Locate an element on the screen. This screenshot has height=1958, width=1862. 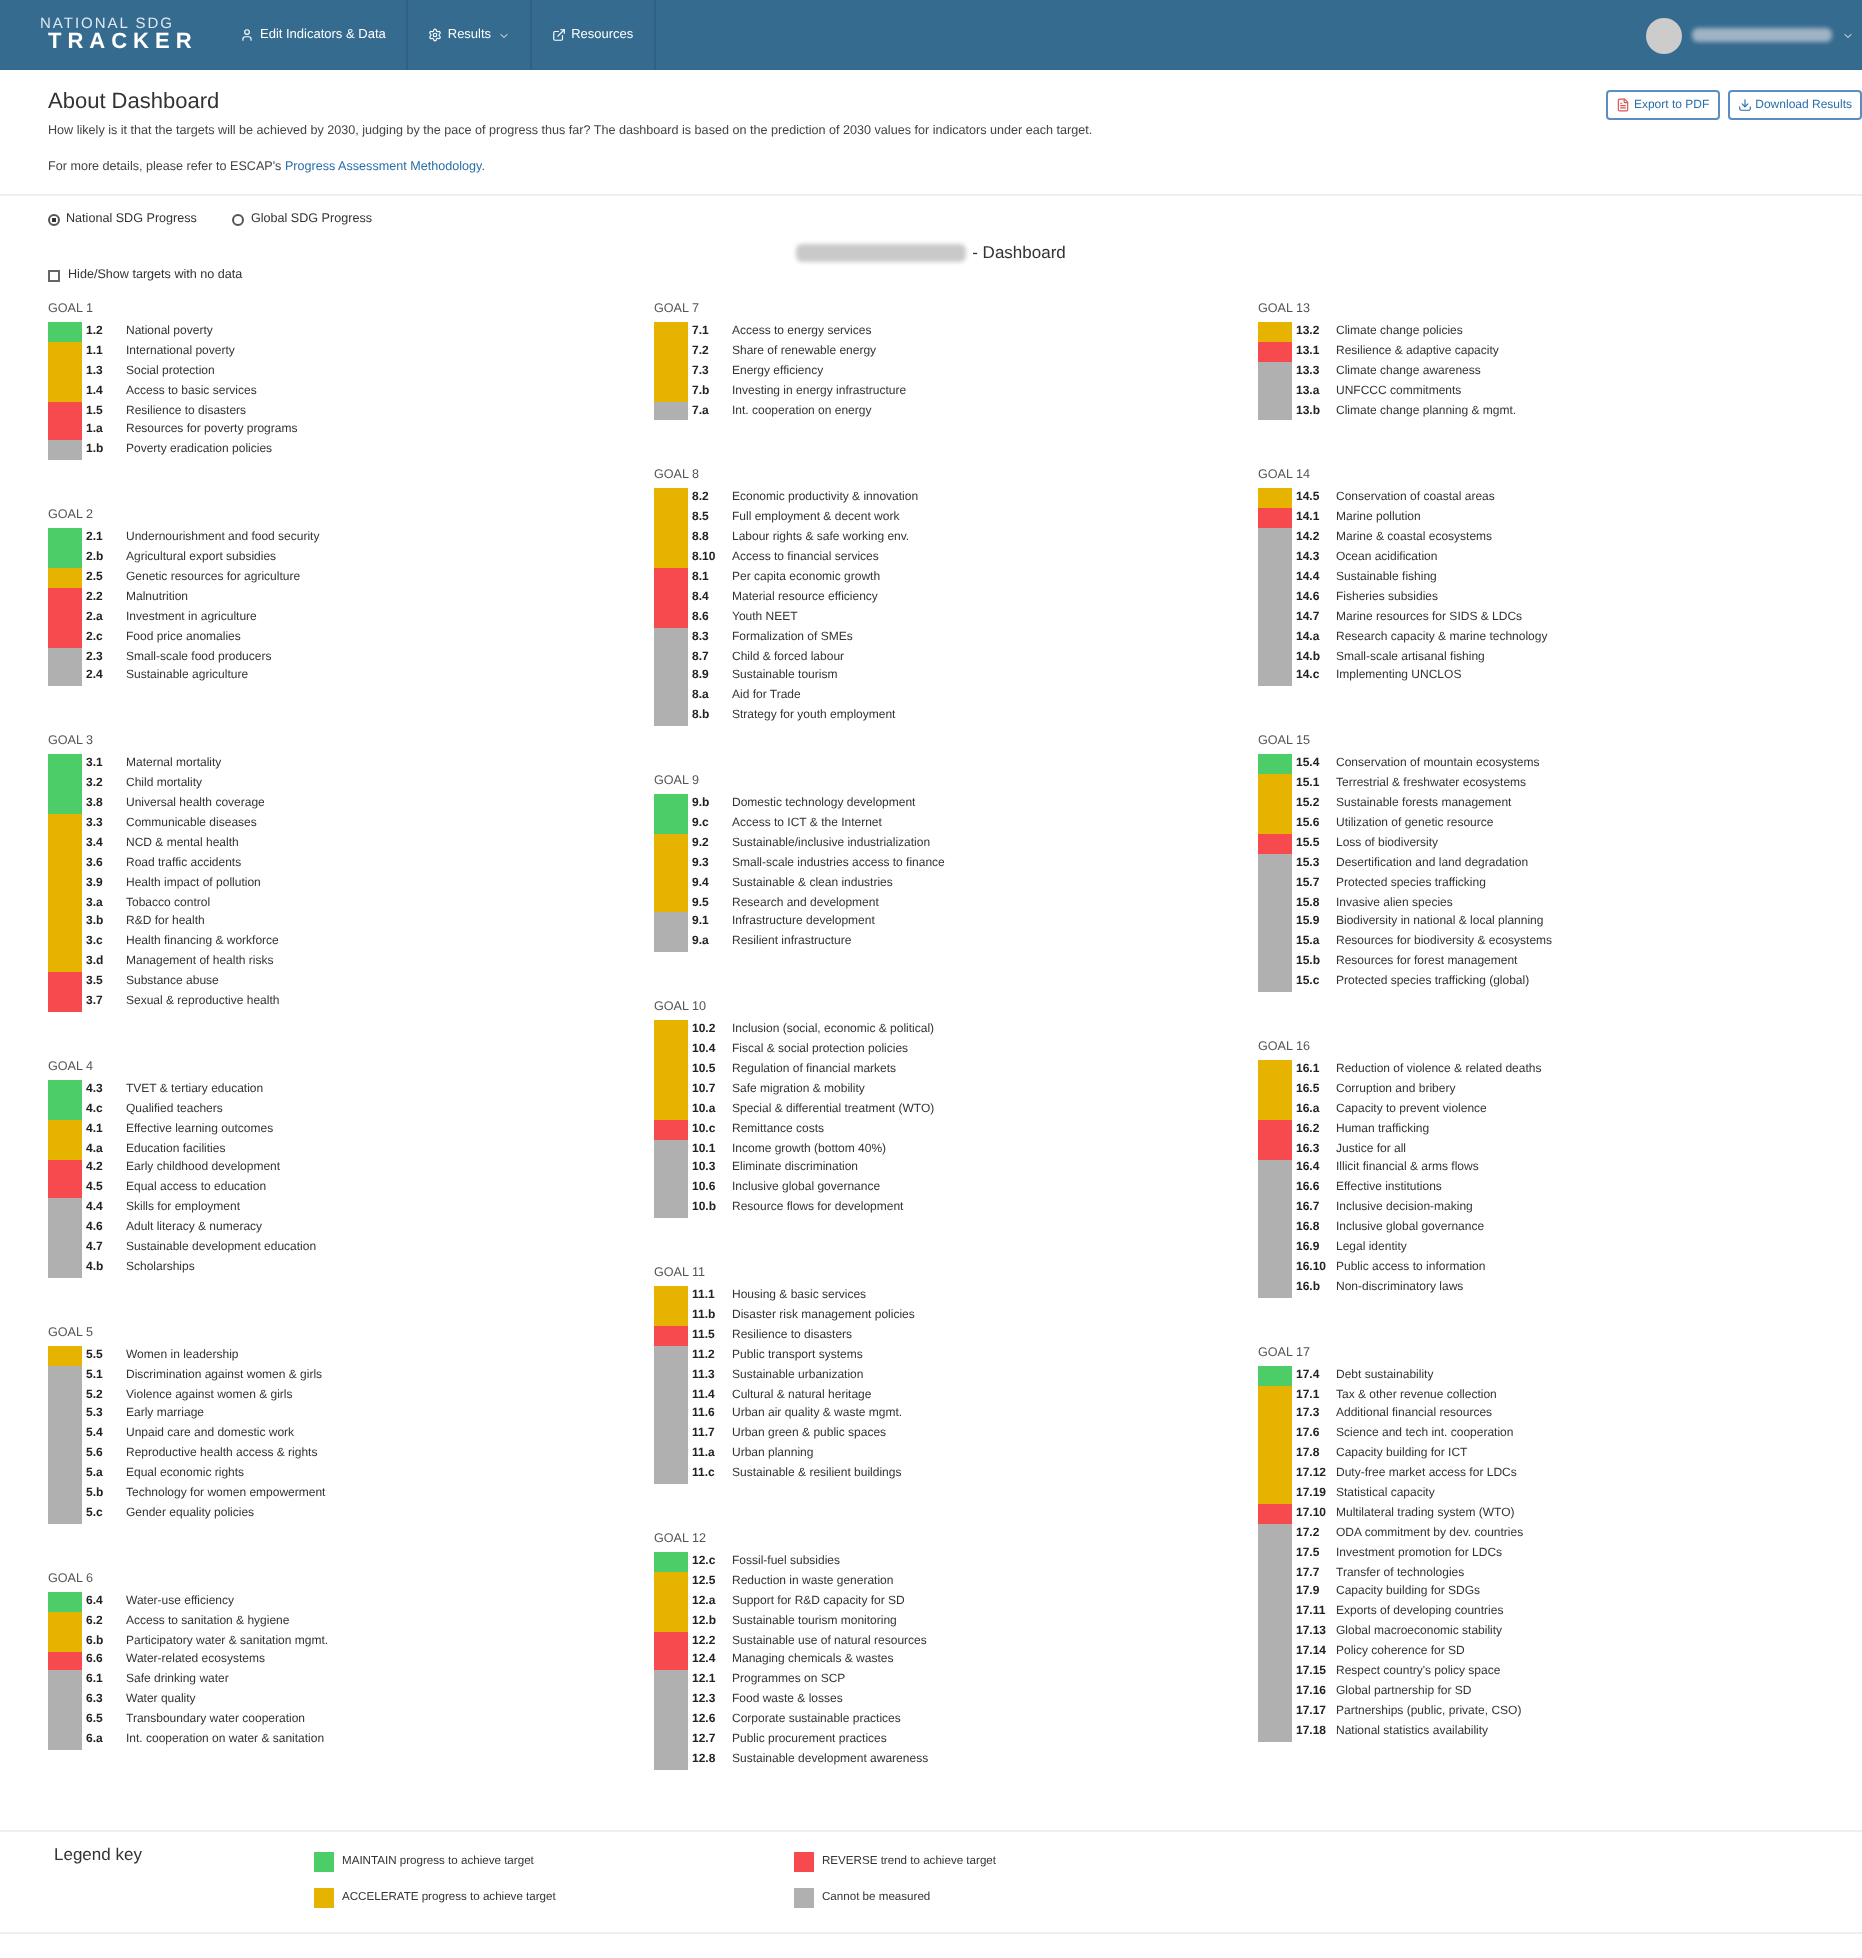
external-link-icon is located at coordinates (558, 35).